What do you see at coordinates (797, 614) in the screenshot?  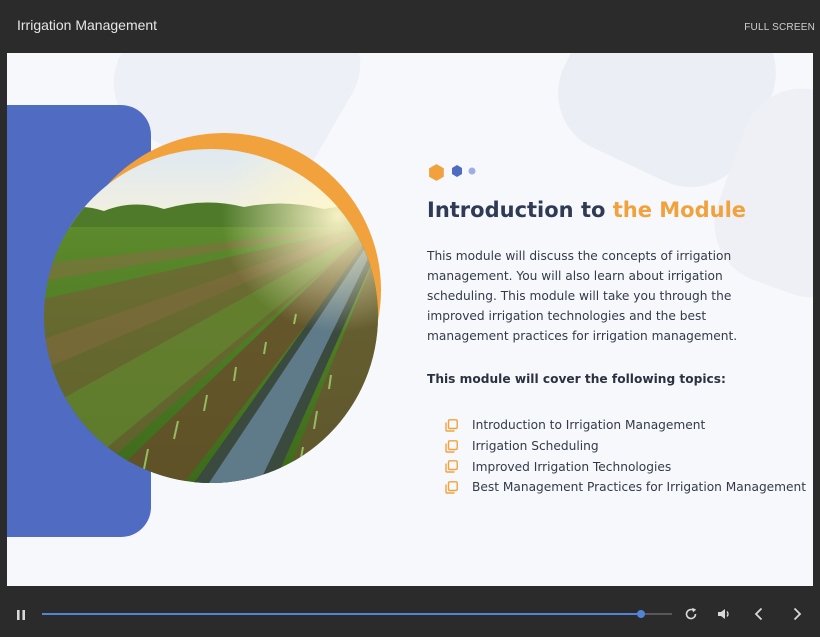 I see `next-icon` at bounding box center [797, 614].